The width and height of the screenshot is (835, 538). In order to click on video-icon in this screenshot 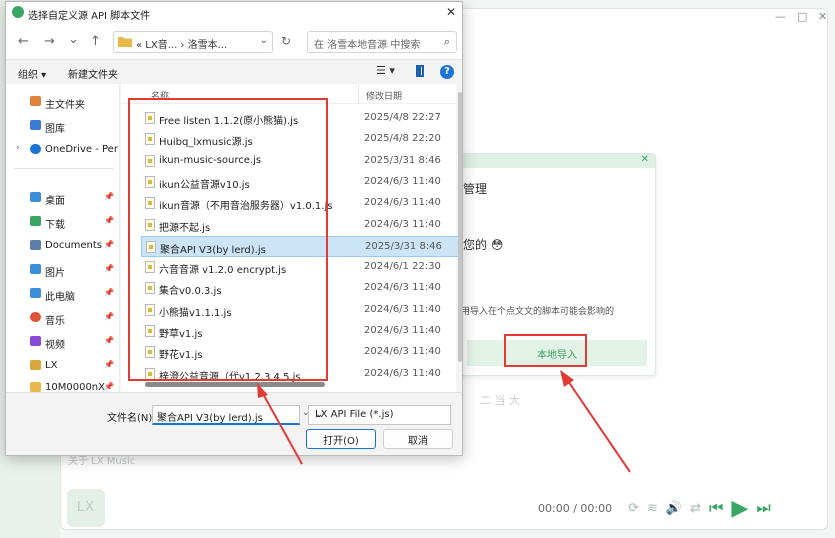, I will do `click(35, 341)`.